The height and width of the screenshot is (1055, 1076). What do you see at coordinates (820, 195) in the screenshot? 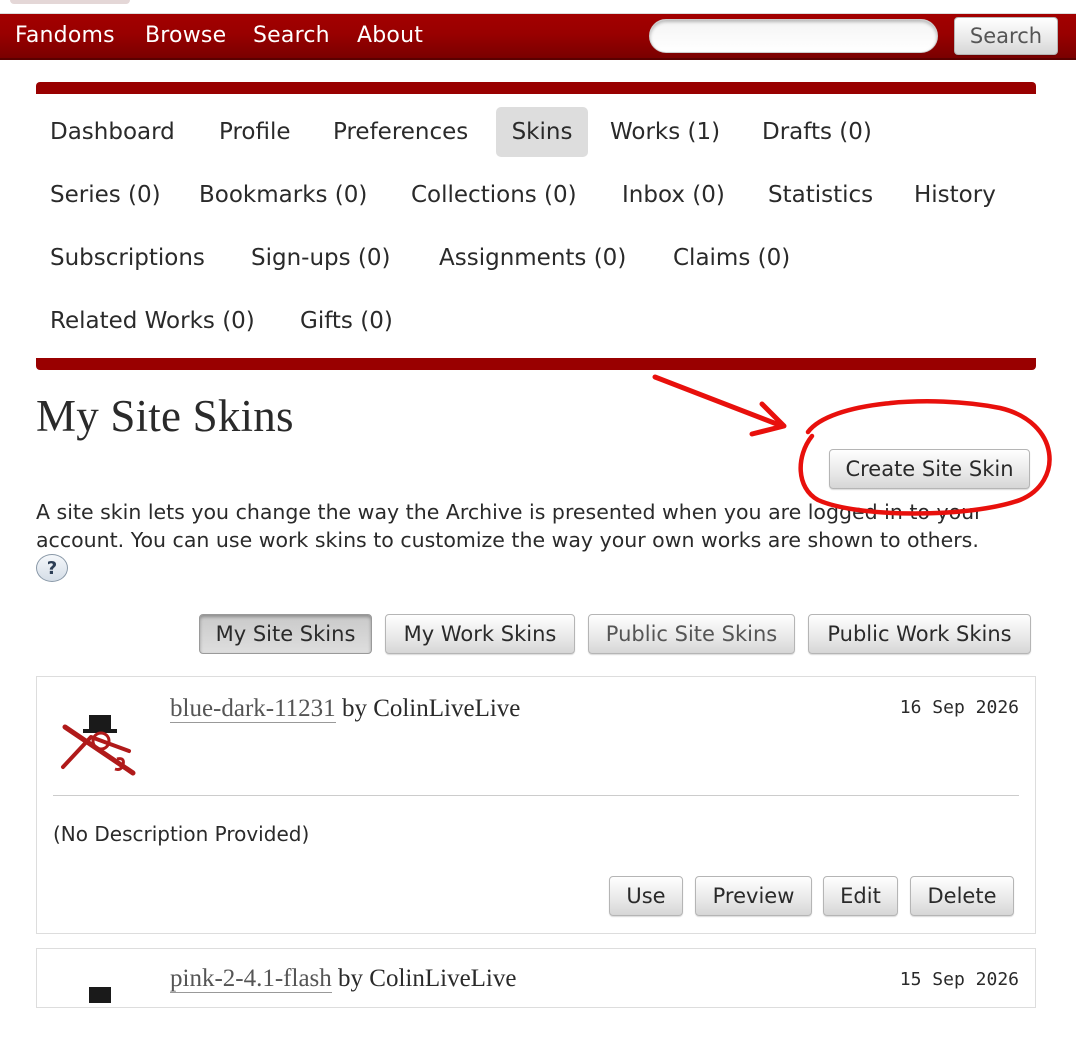
I see `dashboard-item-statistics: Statistics` at bounding box center [820, 195].